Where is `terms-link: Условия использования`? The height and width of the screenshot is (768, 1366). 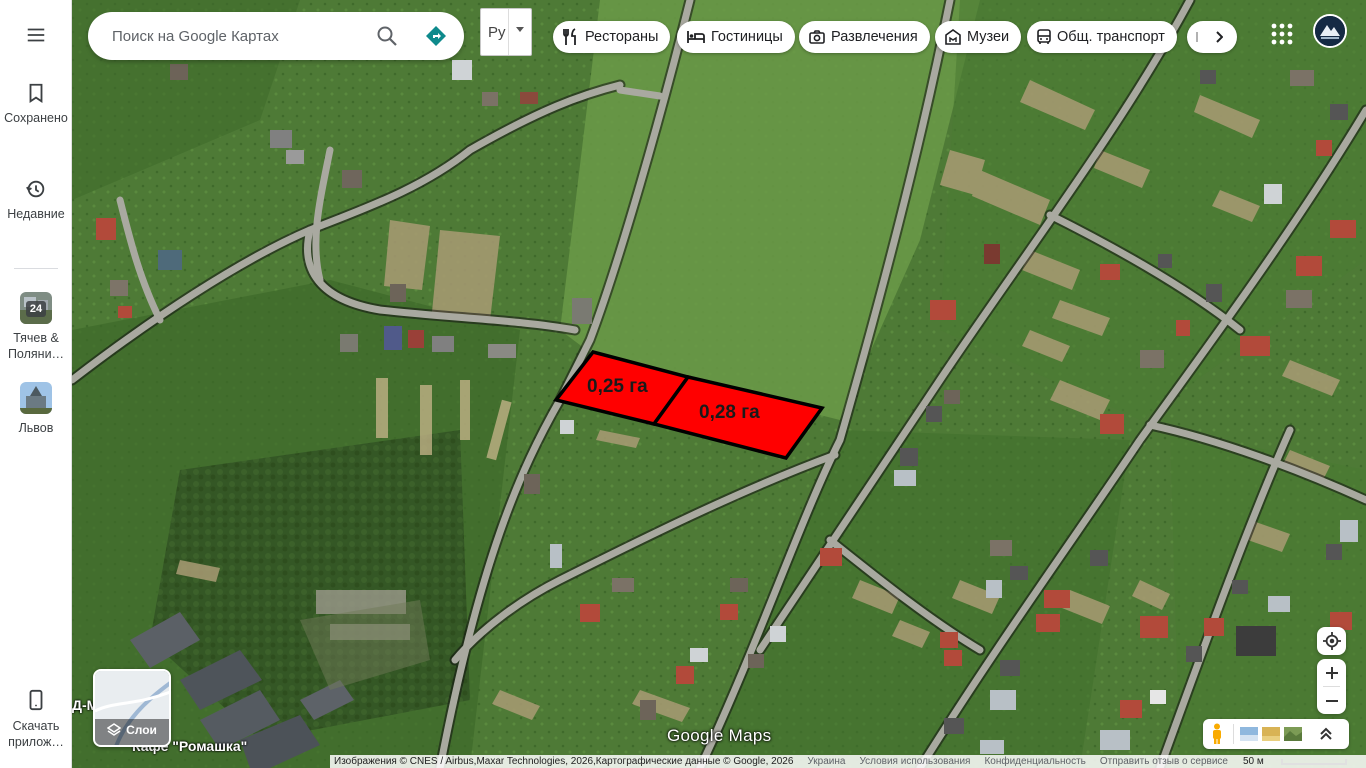
terms-link: Условия использования is located at coordinates (914, 761).